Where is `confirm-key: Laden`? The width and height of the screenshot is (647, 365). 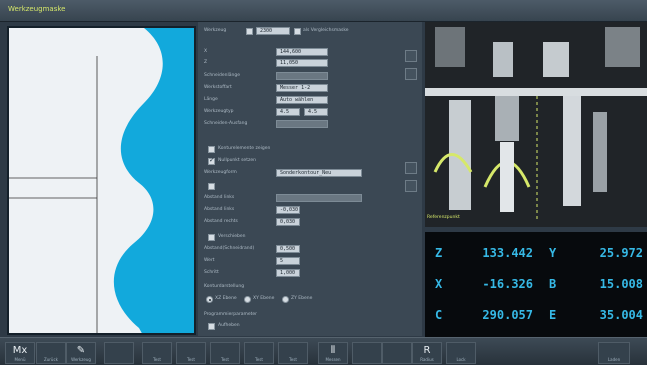
confirm-key: Laden is located at coordinates (614, 353).